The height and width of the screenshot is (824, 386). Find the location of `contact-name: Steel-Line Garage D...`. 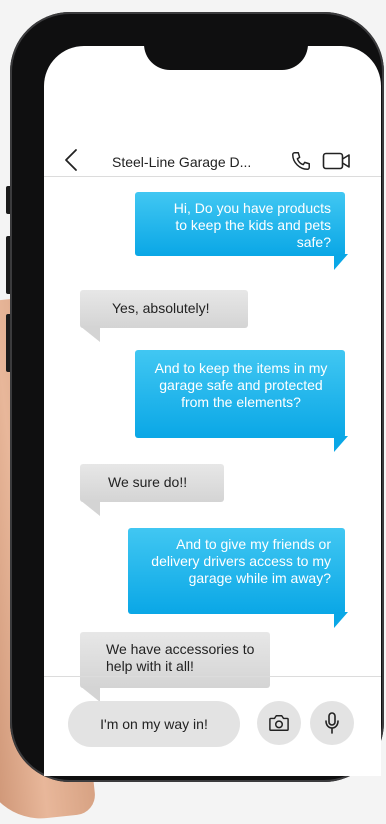

contact-name: Steel-Line Garage D... is located at coordinates (199, 162).